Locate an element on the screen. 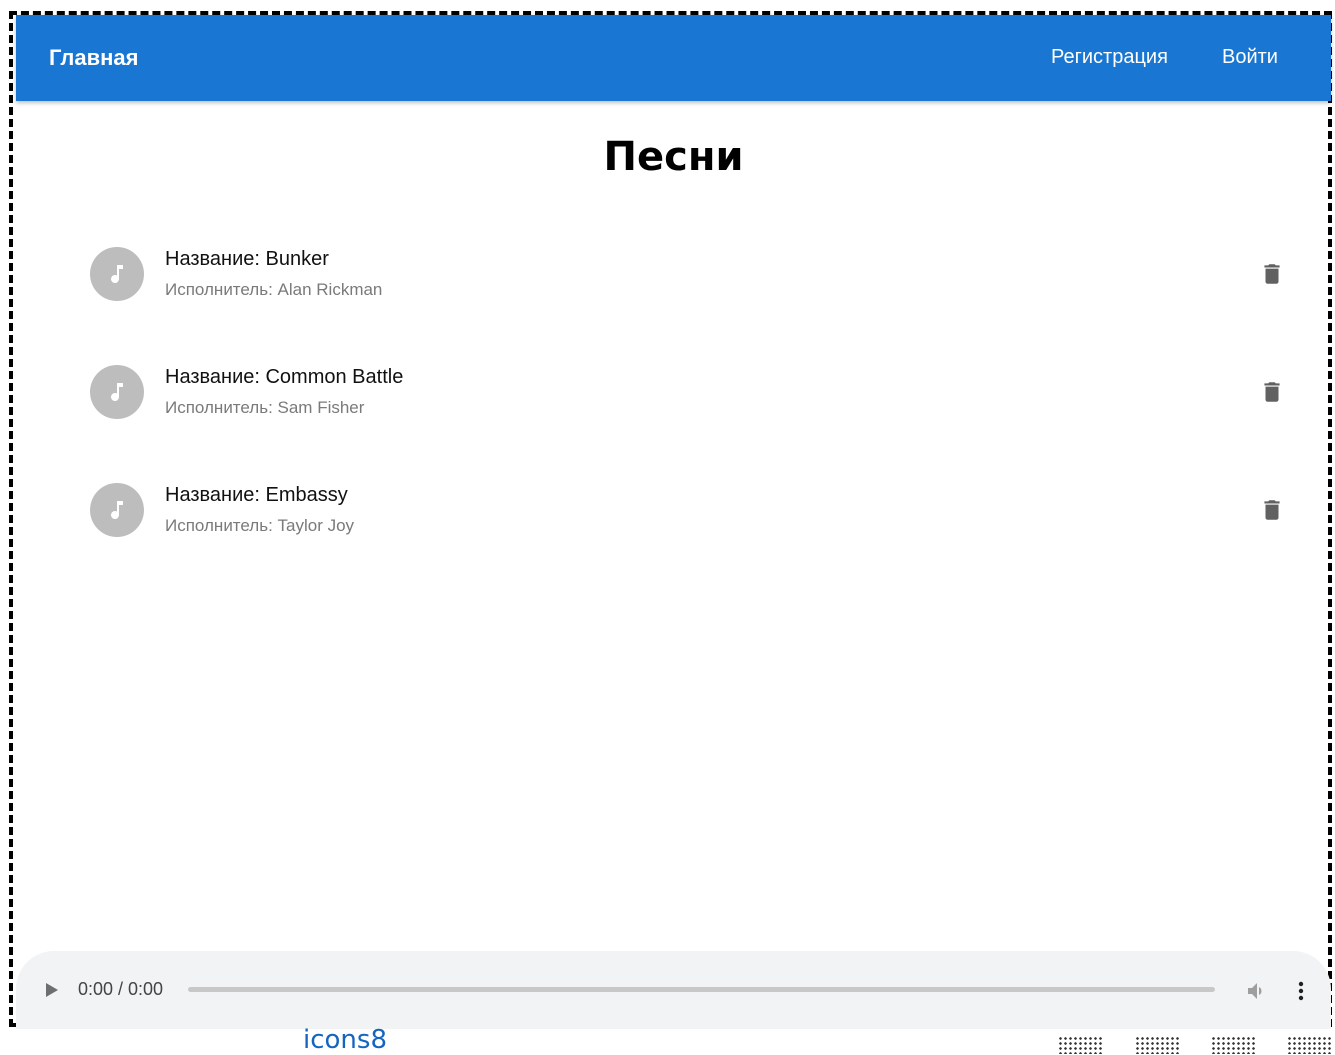  play-icon is located at coordinates (51, 990).